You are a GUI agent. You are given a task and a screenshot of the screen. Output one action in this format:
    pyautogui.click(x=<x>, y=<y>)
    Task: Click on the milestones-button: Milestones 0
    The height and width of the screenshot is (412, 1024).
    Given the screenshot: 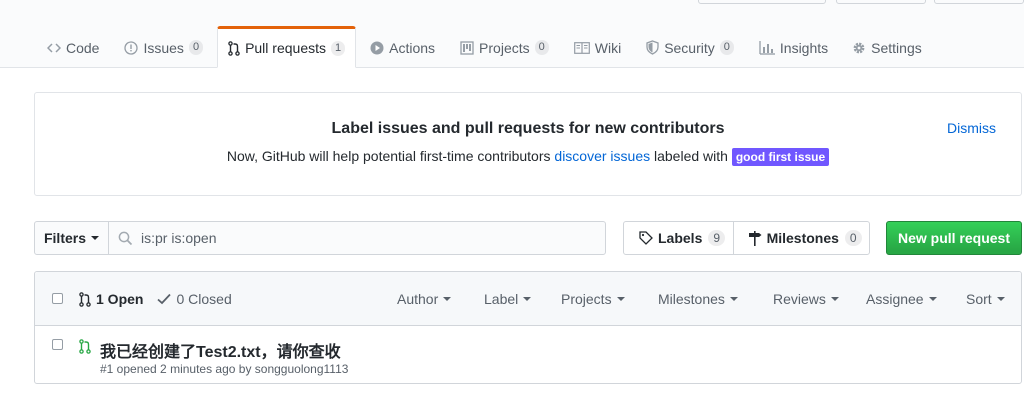 What is the action you would take?
    pyautogui.click(x=801, y=238)
    